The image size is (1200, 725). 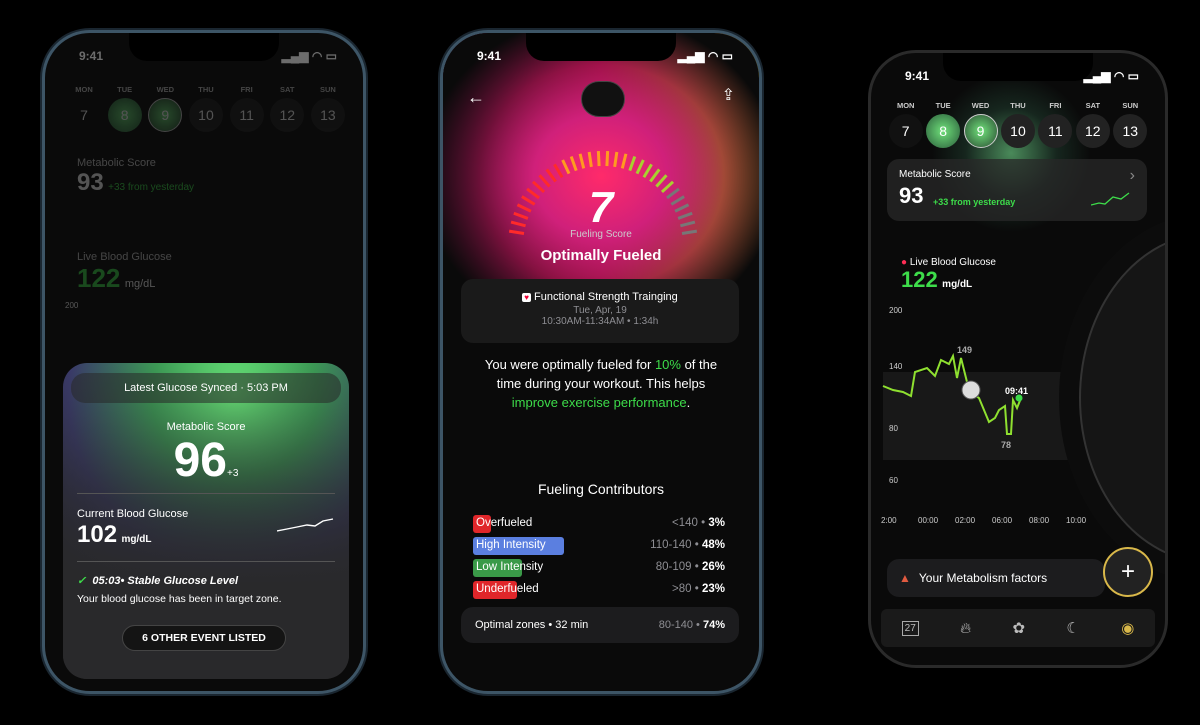 I want to click on label: Metabolic Score, so click(x=116, y=163).